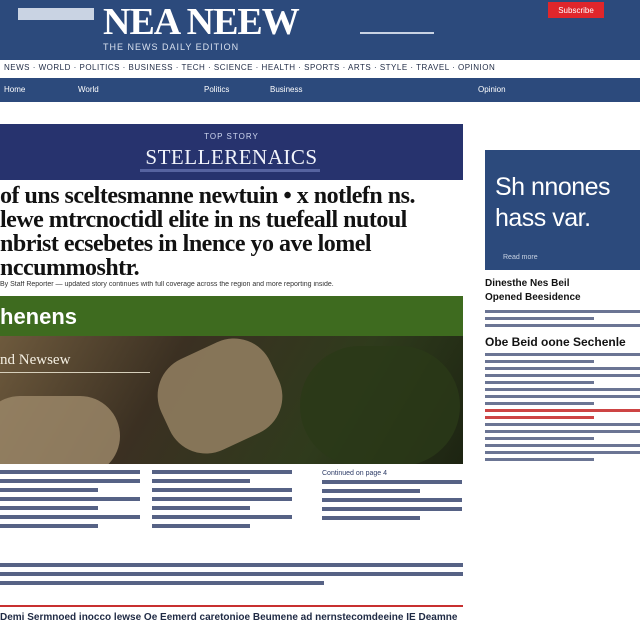 The image size is (640, 640). I want to click on section-kicker: TOP STORY, so click(231, 136).